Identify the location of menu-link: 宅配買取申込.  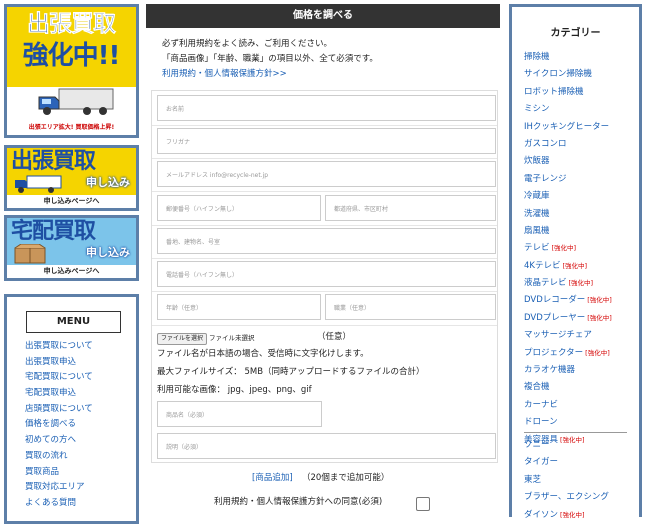
(50, 393).